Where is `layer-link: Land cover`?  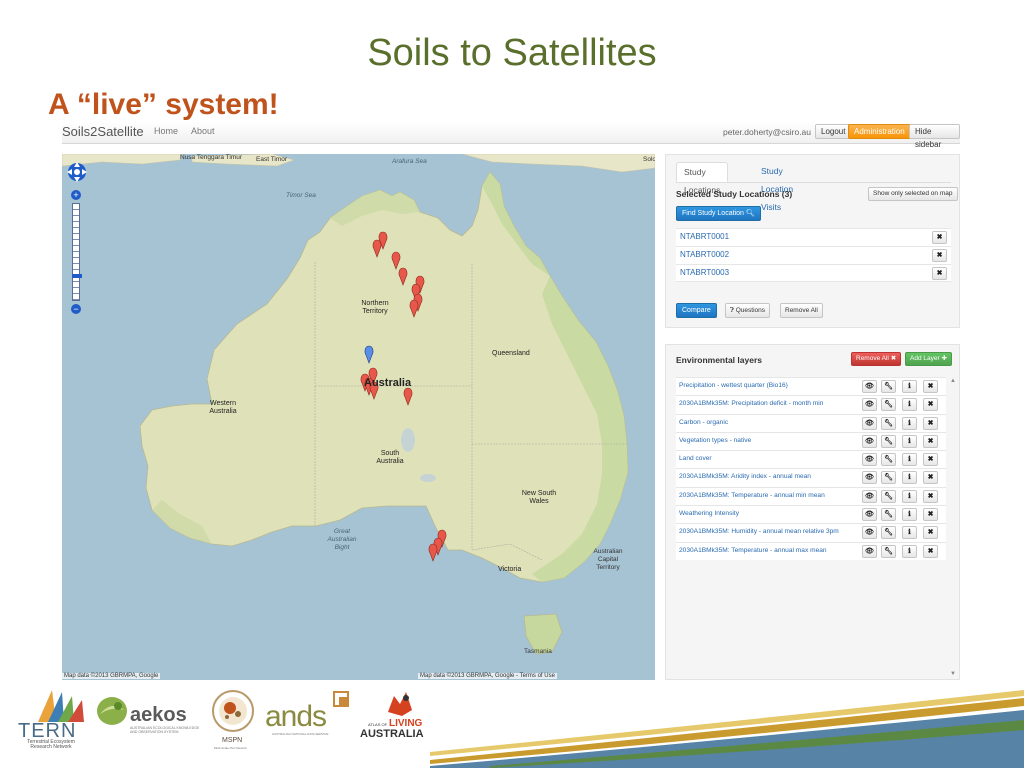
layer-link: Land cover is located at coordinates (695, 458).